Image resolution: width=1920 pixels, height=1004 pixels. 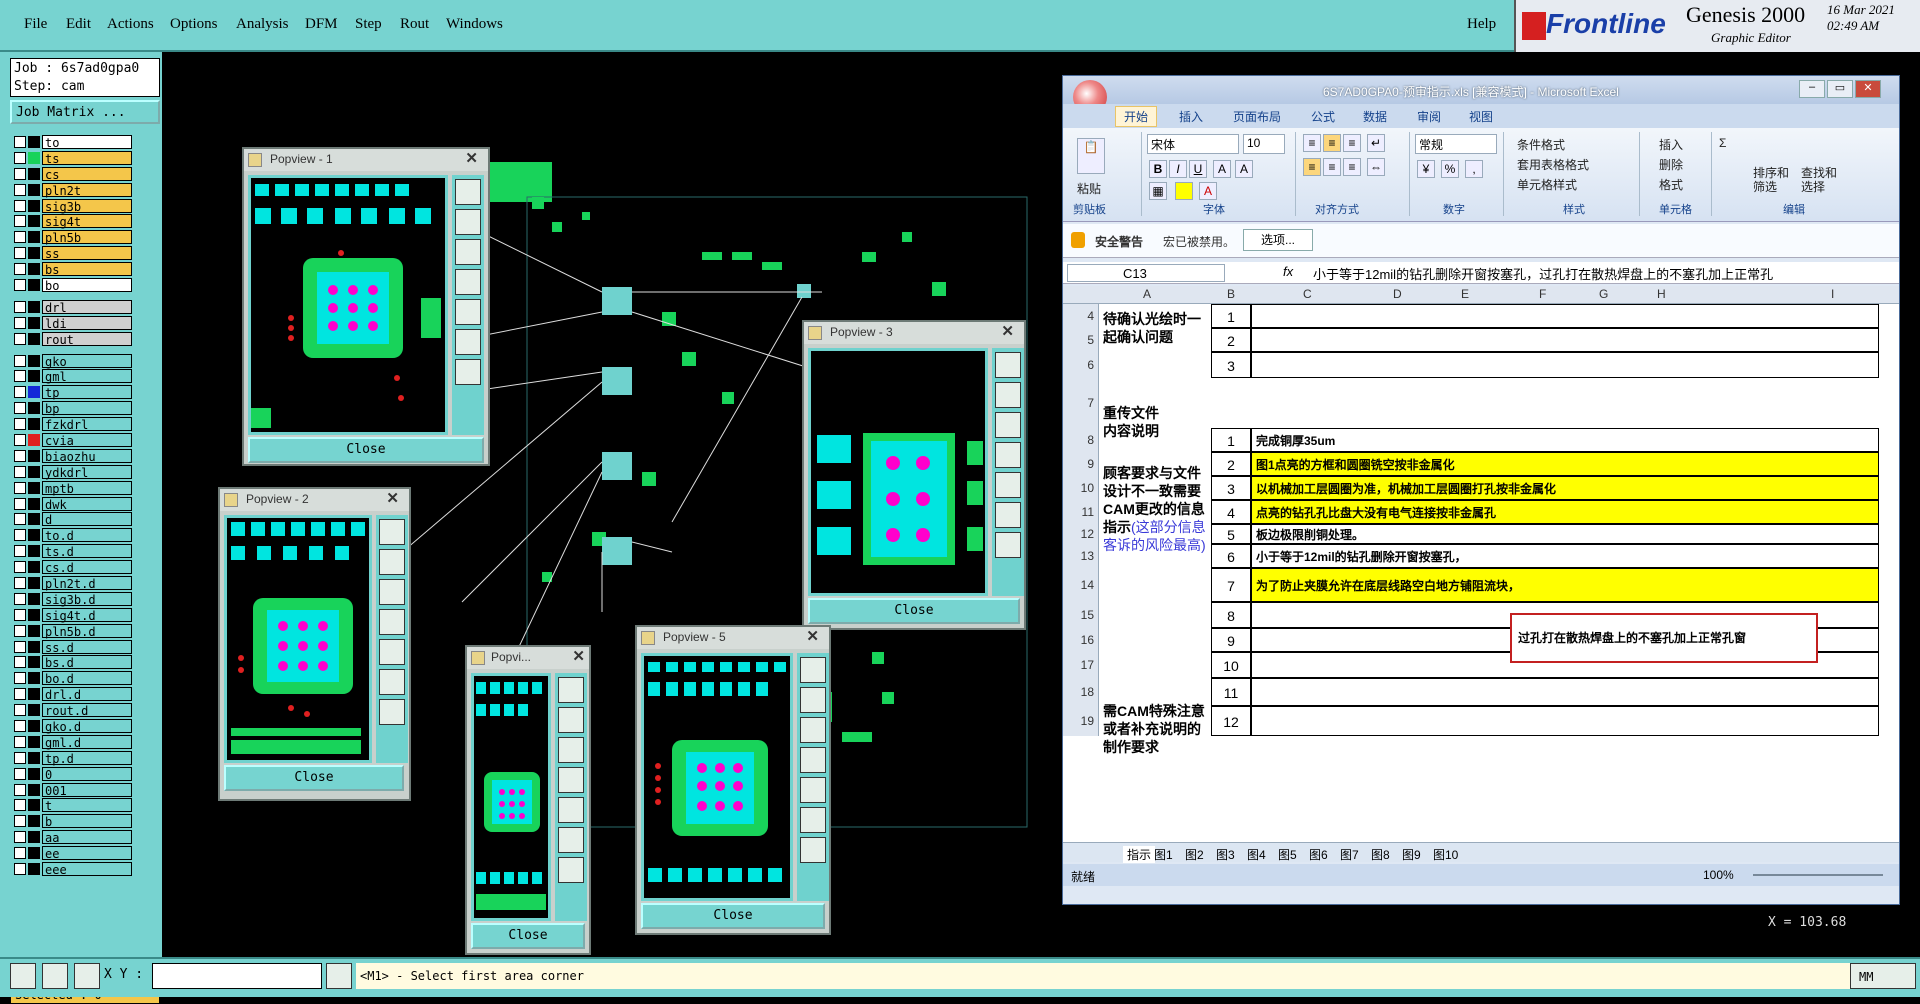 I want to click on layer-row: rout, so click(x=73, y=339).